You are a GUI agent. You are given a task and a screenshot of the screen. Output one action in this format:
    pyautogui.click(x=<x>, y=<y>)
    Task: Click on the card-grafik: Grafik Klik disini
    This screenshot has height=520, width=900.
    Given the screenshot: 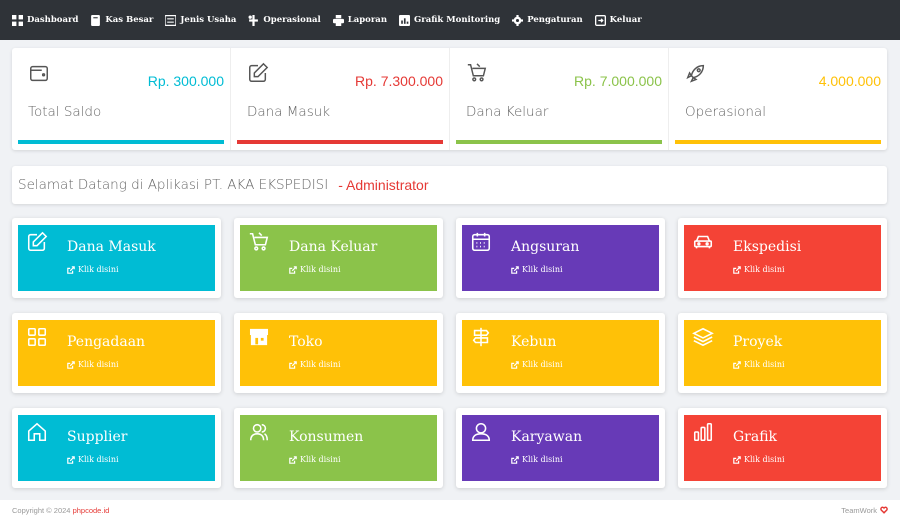 What is the action you would take?
    pyautogui.click(x=782, y=448)
    